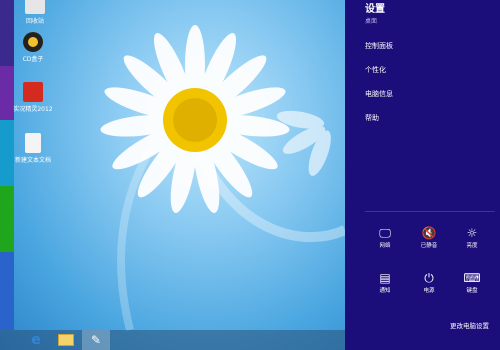 The width and height of the screenshot is (500, 350). I want to click on power-icon: ⏻, so click(429, 278).